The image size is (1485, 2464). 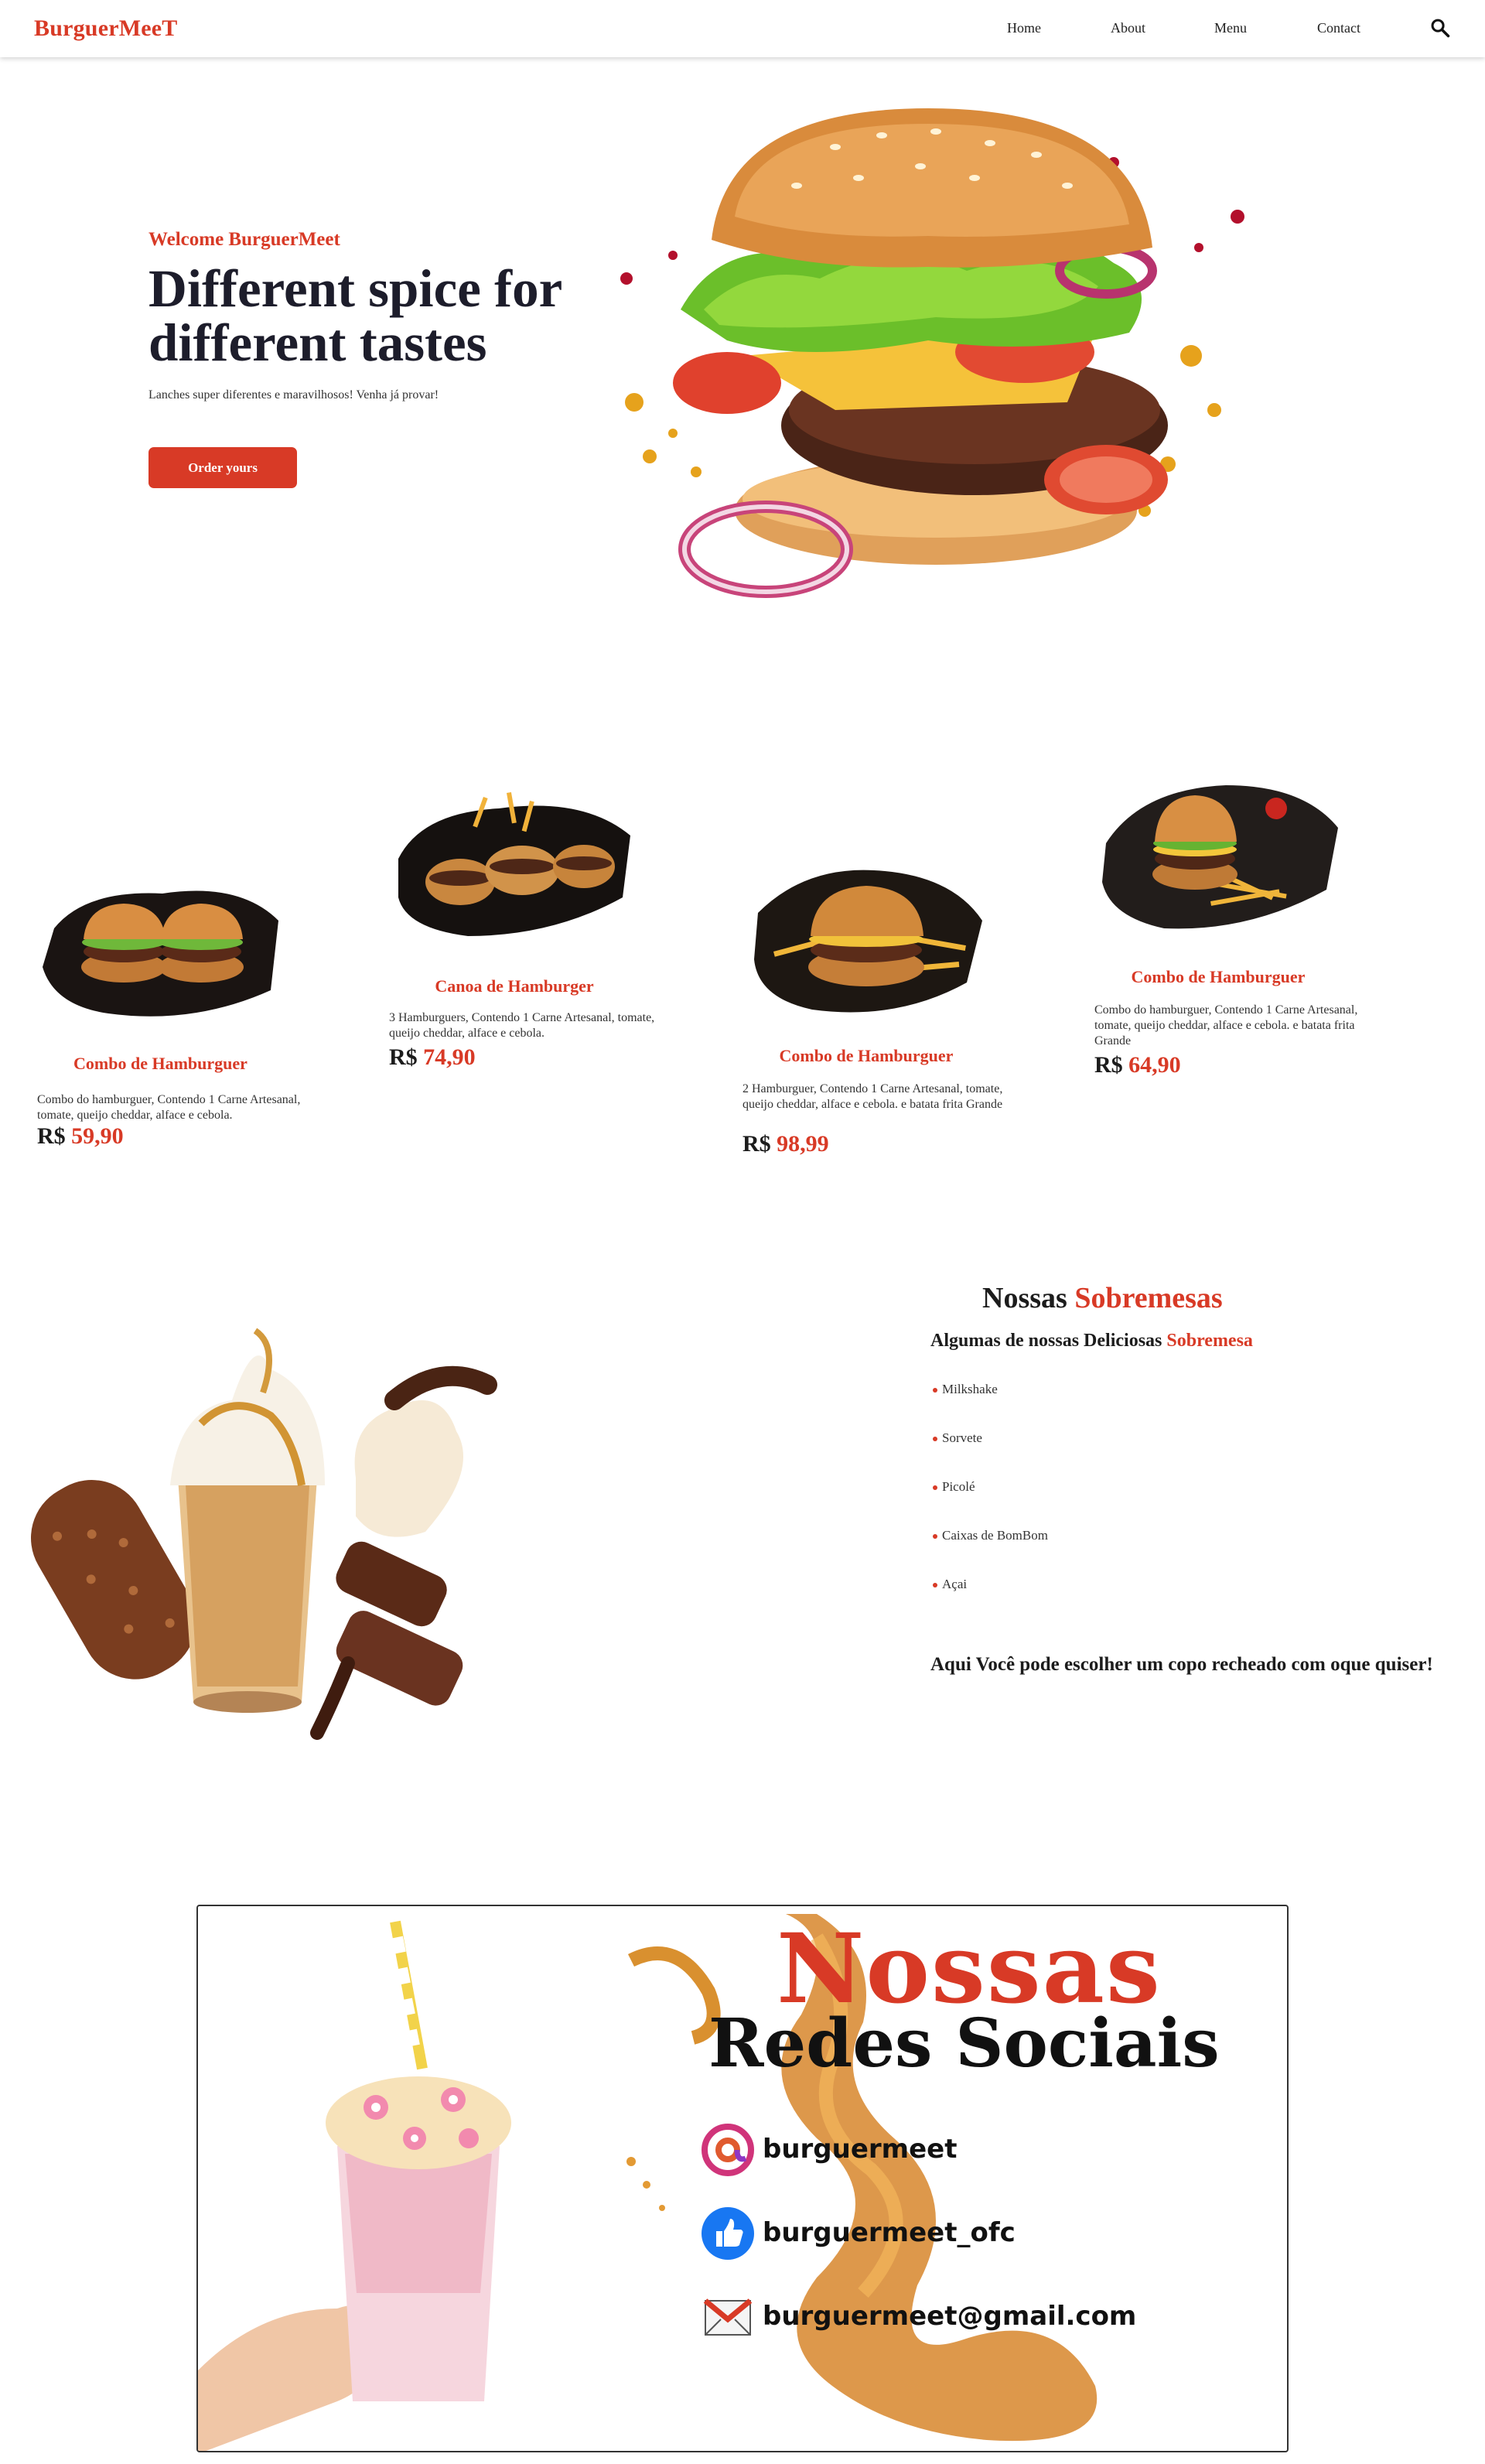 What do you see at coordinates (1209, 1341) in the screenshot?
I see `desserts-subtitle-accent: Sobremesa` at bounding box center [1209, 1341].